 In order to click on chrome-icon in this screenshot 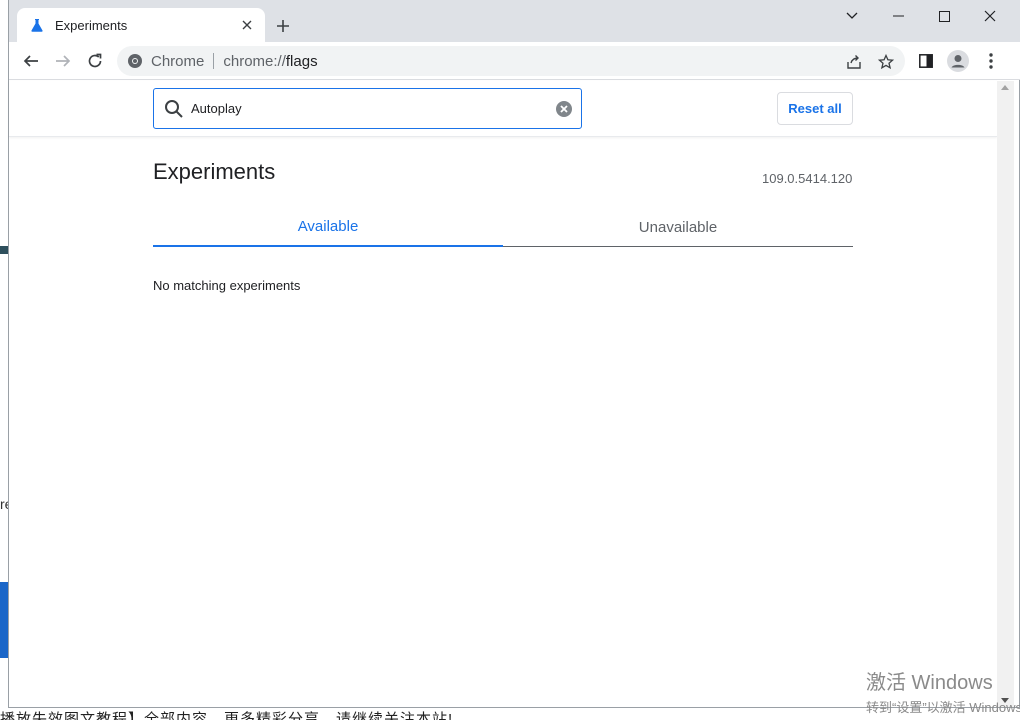, I will do `click(135, 61)`.